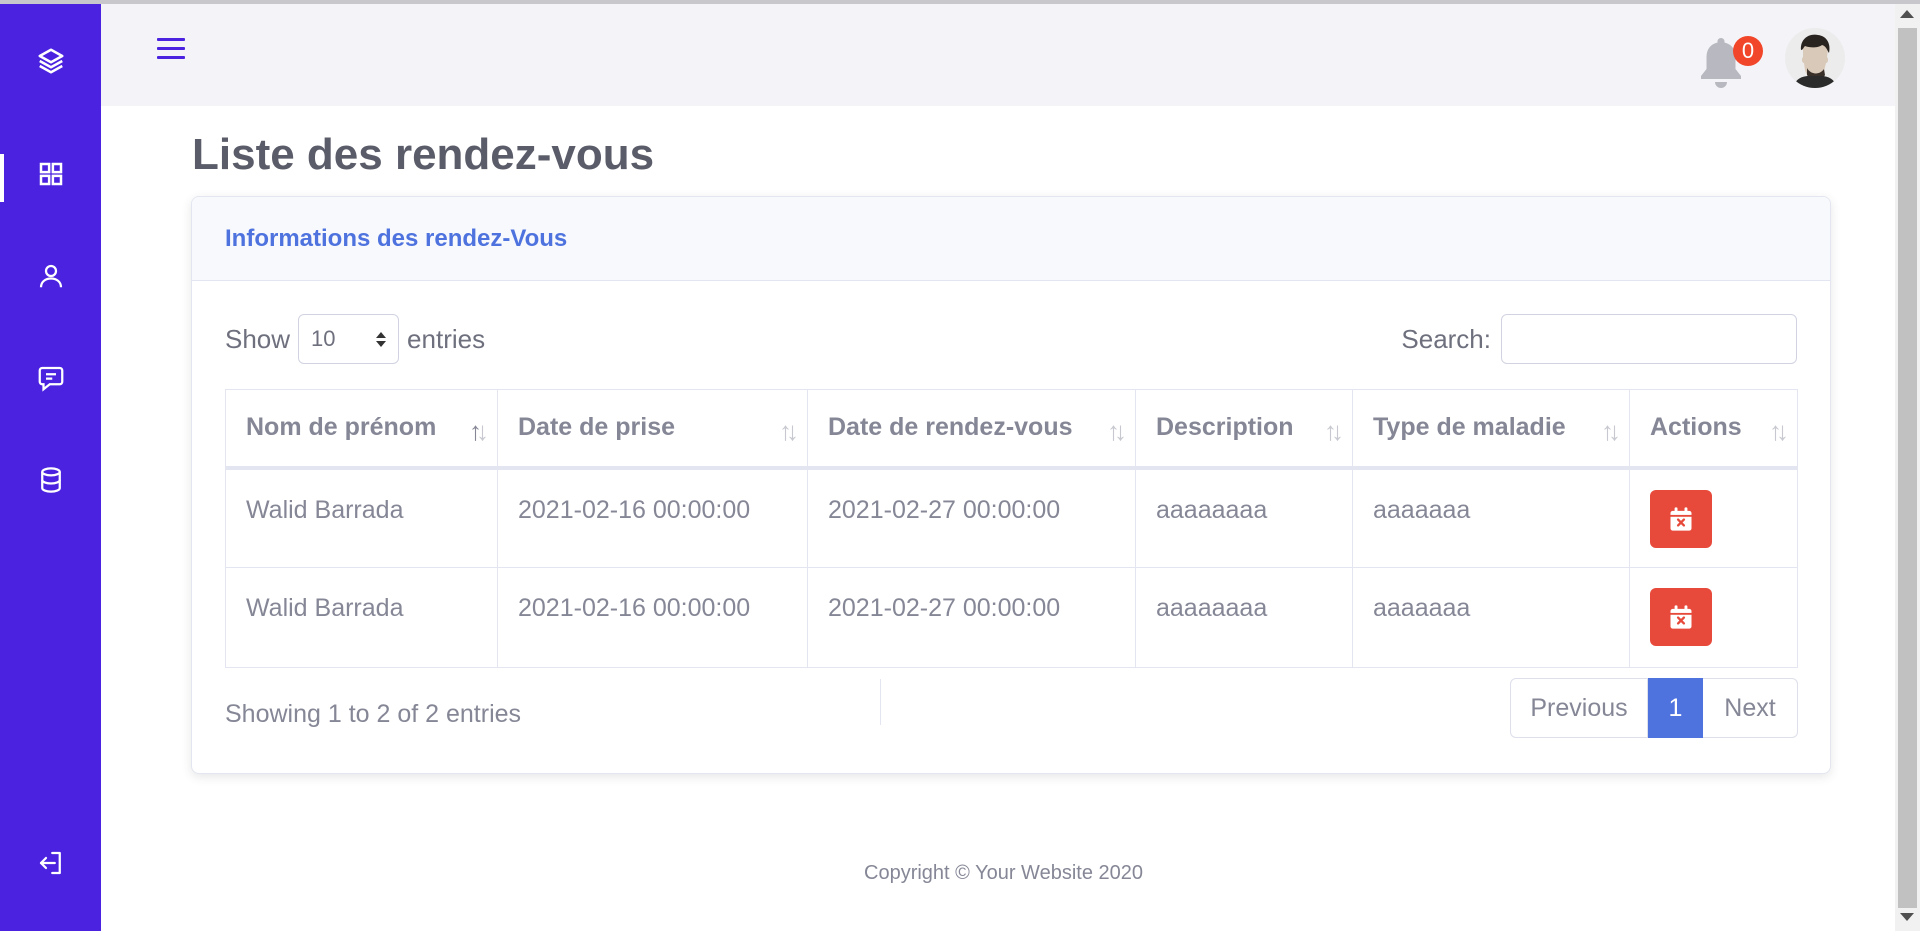 The image size is (1920, 931). Describe the element at coordinates (381, 339) in the screenshot. I see `select-arrows-icon` at that location.